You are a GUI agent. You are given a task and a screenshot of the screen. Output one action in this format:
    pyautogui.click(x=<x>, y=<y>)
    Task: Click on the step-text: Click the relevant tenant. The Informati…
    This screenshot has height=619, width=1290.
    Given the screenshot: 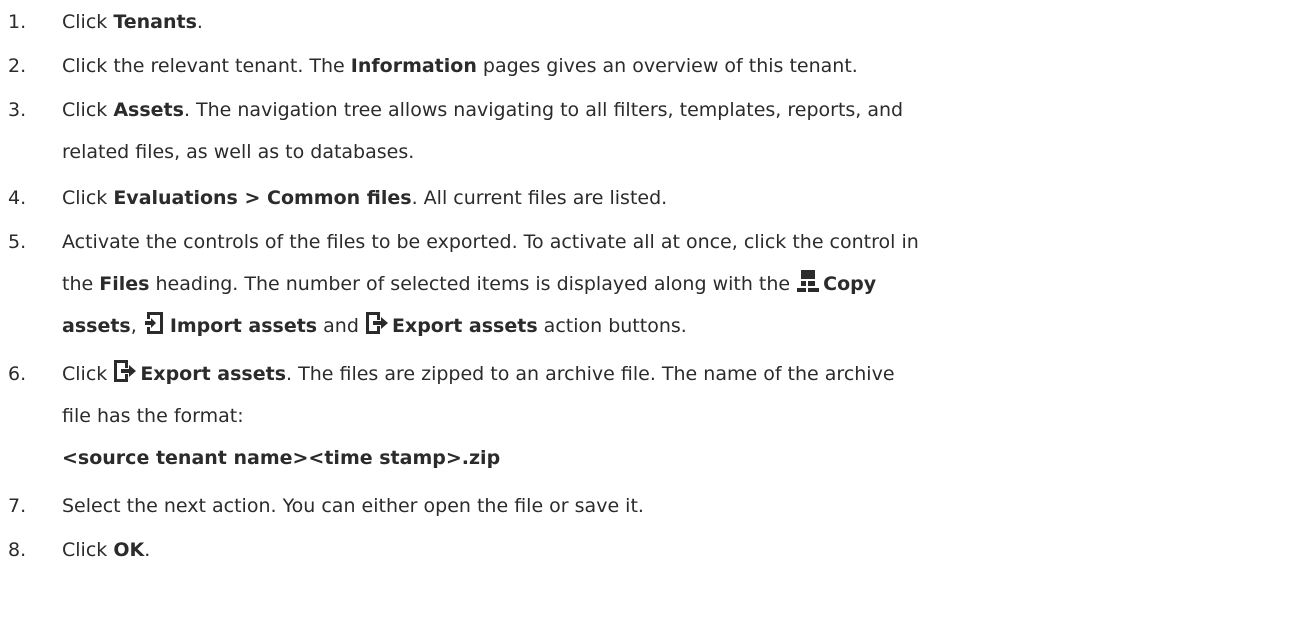 What is the action you would take?
    pyautogui.click(x=460, y=66)
    